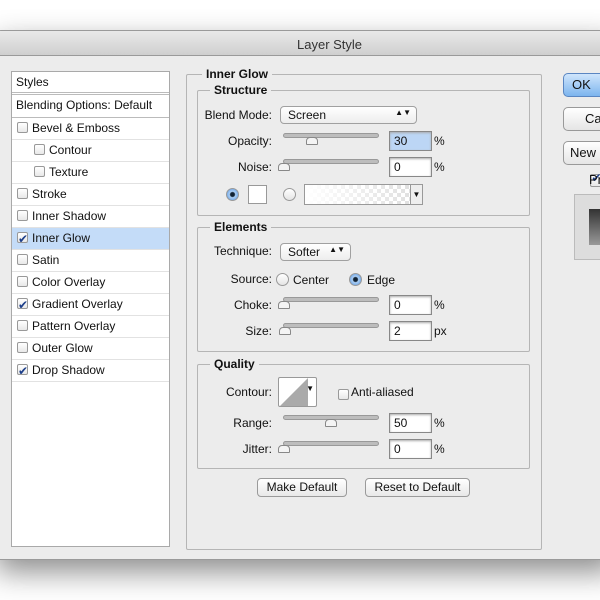 Image resolution: width=600 pixels, height=600 pixels. I want to click on opacity-unit: %, so click(439, 141).